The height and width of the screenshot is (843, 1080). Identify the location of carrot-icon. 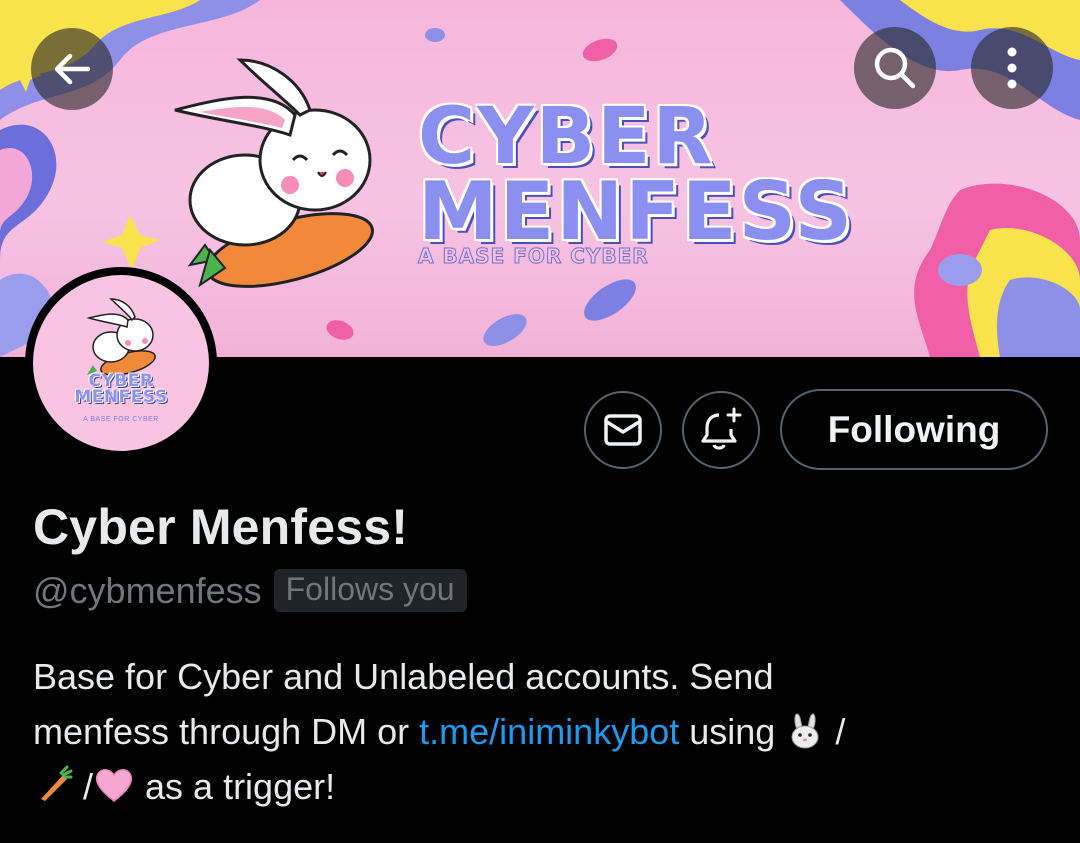
(57, 783).